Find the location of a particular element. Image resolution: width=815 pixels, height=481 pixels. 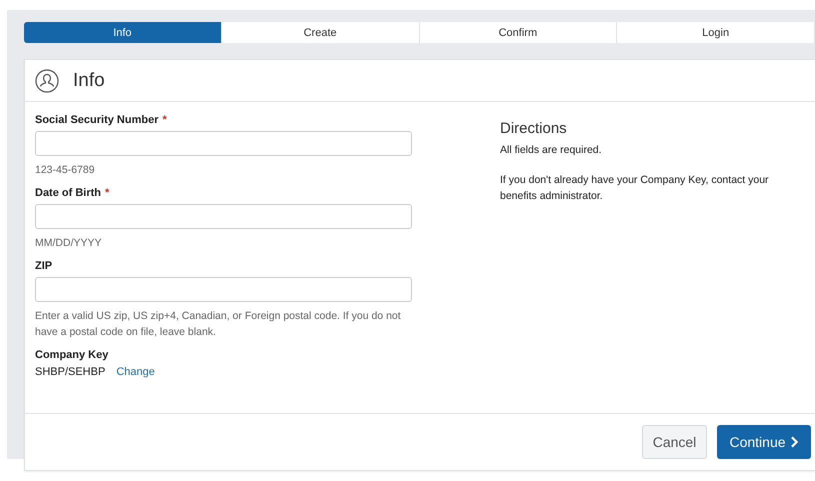

directions-text: If you don't already have your Company Key, contact your benefits administrator. is located at coordinates (635, 188).